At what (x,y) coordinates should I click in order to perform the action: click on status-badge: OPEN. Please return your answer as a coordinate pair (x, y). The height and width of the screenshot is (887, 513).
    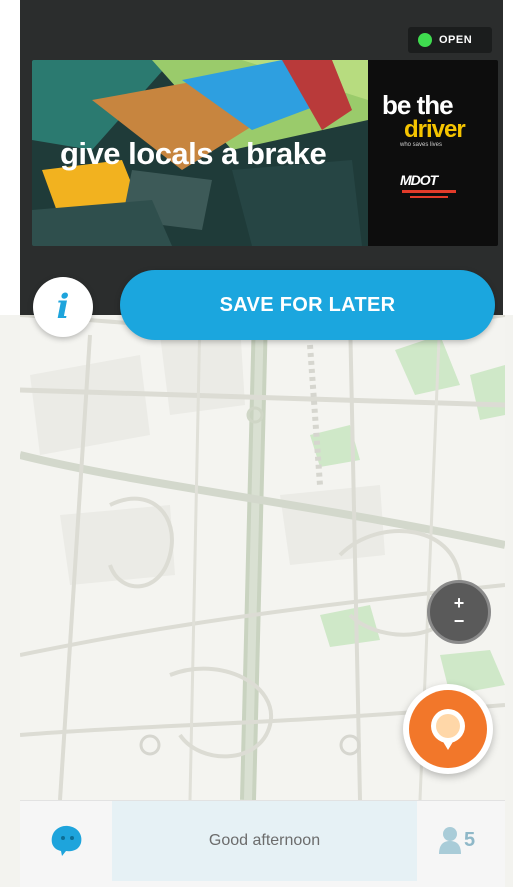
    Looking at the image, I should click on (450, 40).